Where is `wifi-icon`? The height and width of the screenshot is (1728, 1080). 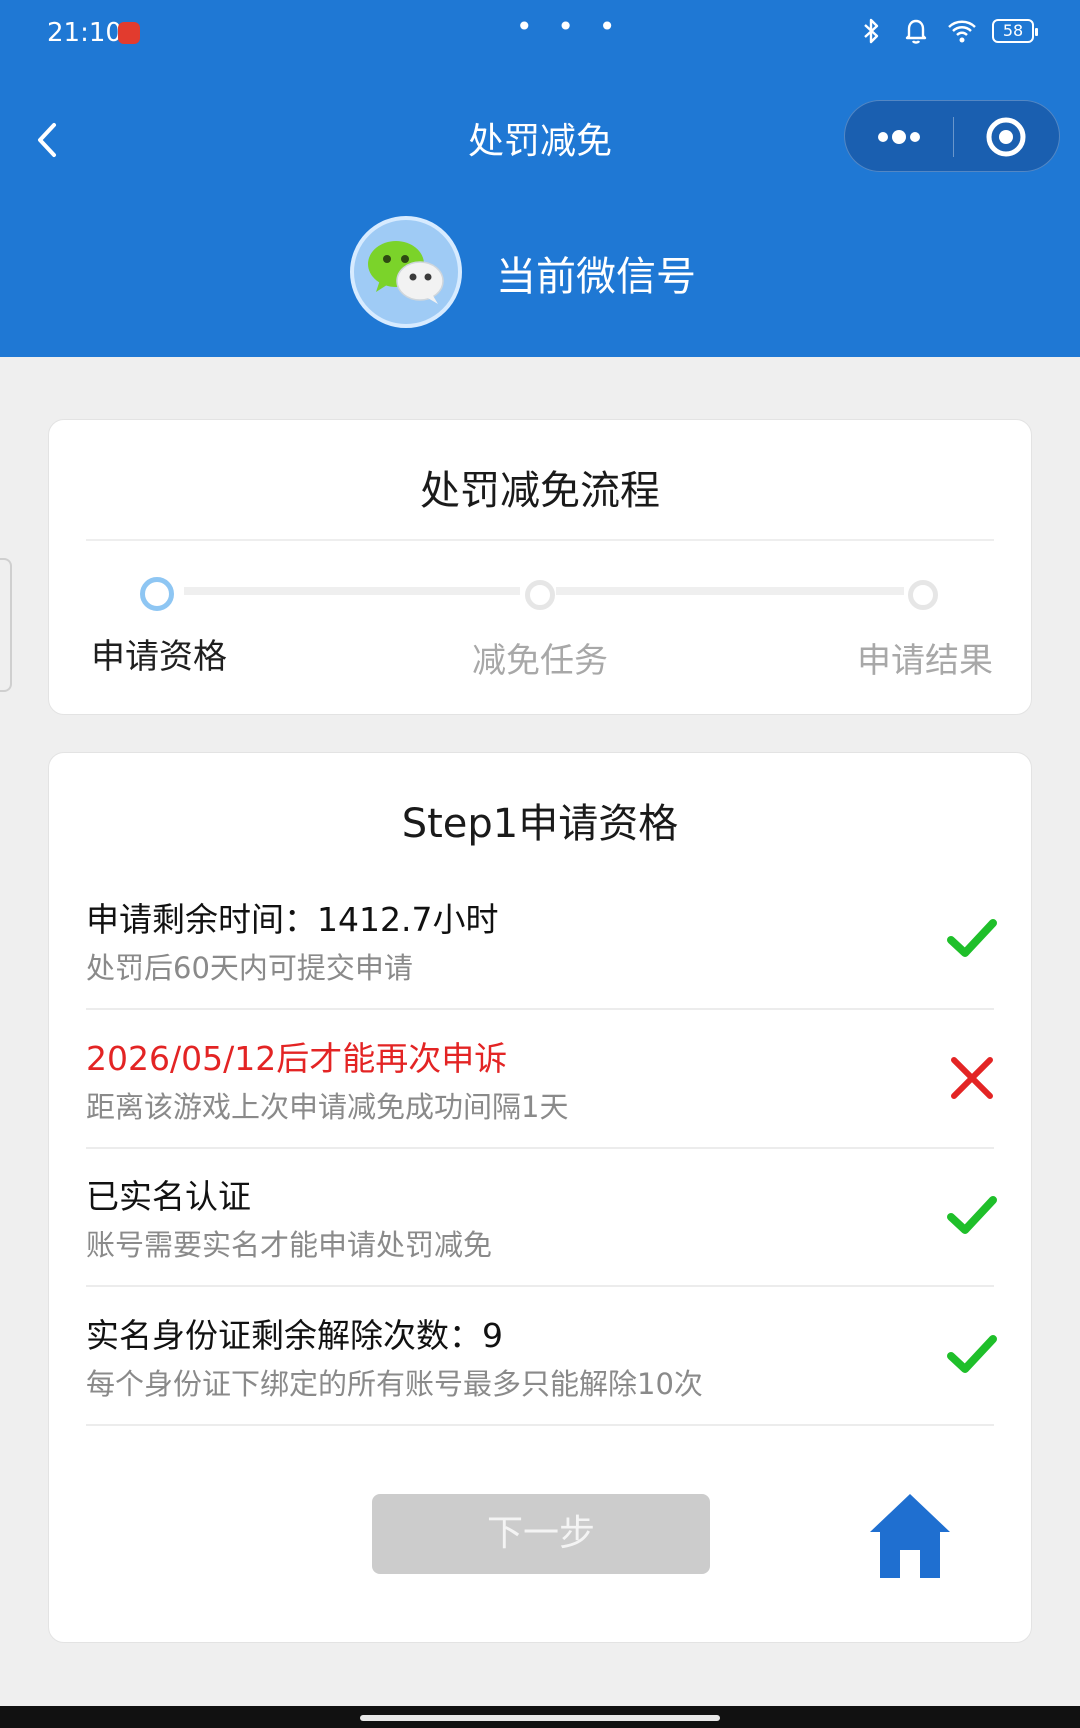
wifi-icon is located at coordinates (962, 31).